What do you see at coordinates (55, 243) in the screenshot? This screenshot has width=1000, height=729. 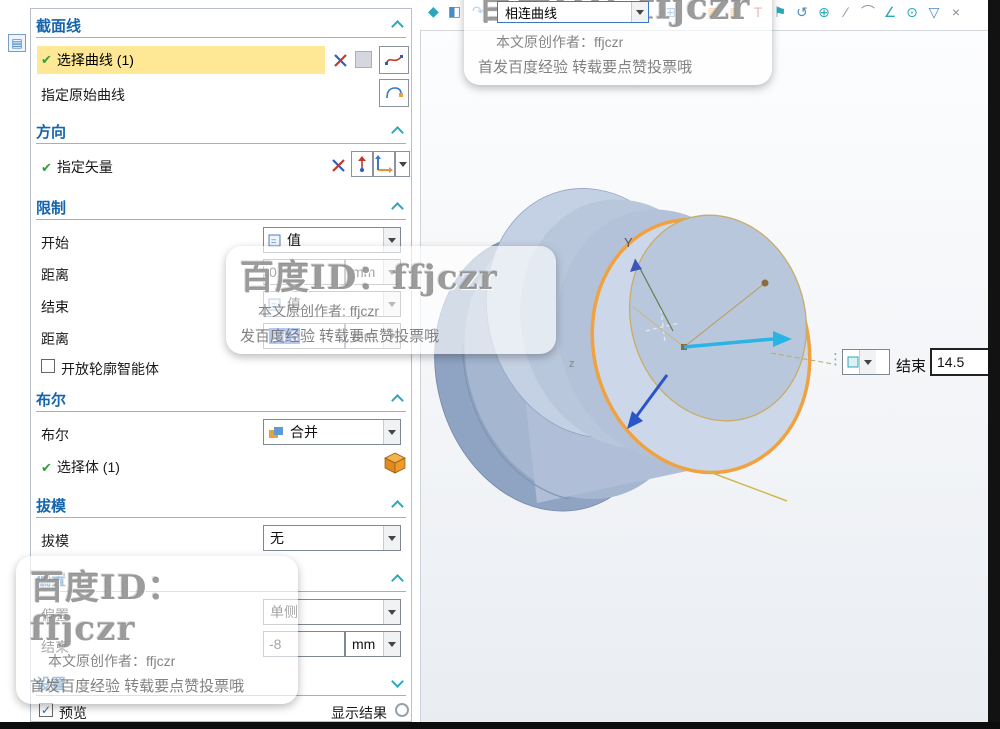 I see `start-label: 开始` at bounding box center [55, 243].